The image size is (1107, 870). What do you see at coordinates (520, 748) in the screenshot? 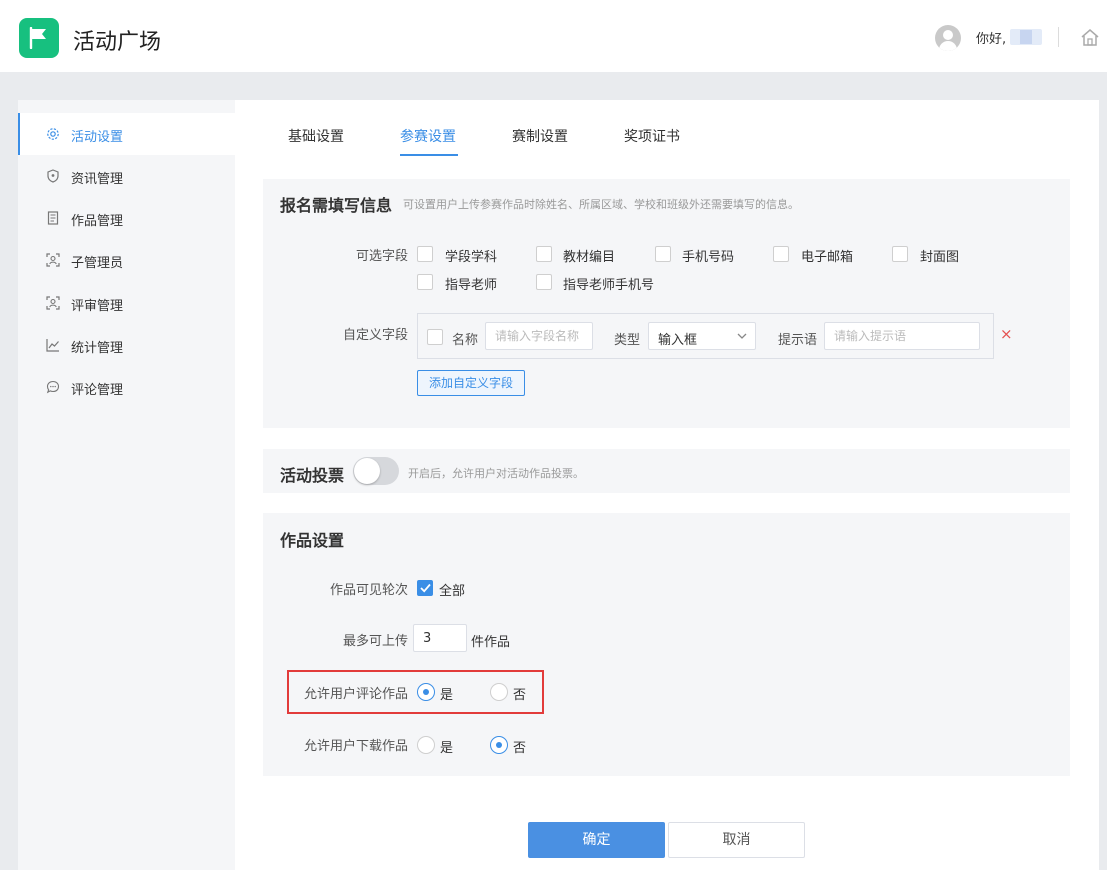
I see `radio-label: 否` at bounding box center [520, 748].